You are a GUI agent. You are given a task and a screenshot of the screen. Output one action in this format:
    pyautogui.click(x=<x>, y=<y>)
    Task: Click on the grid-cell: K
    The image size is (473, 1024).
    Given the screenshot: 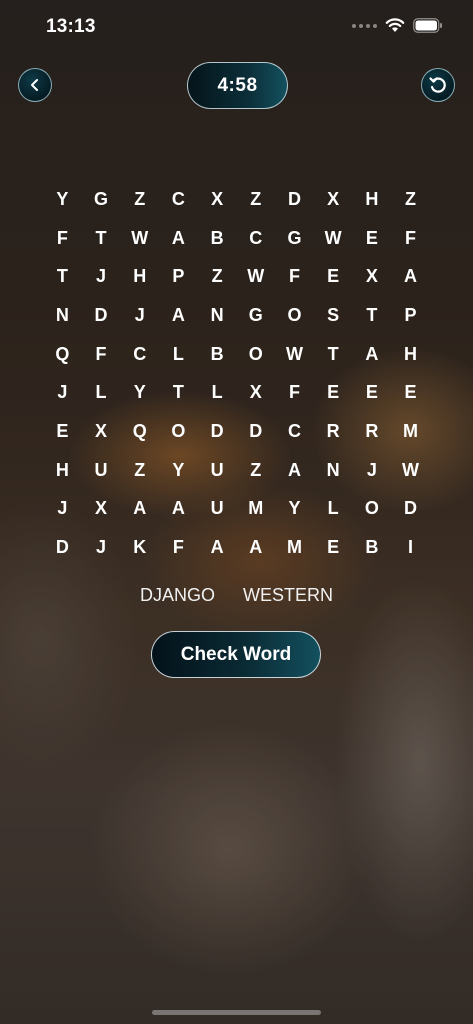 What is the action you would take?
    pyautogui.click(x=139, y=547)
    